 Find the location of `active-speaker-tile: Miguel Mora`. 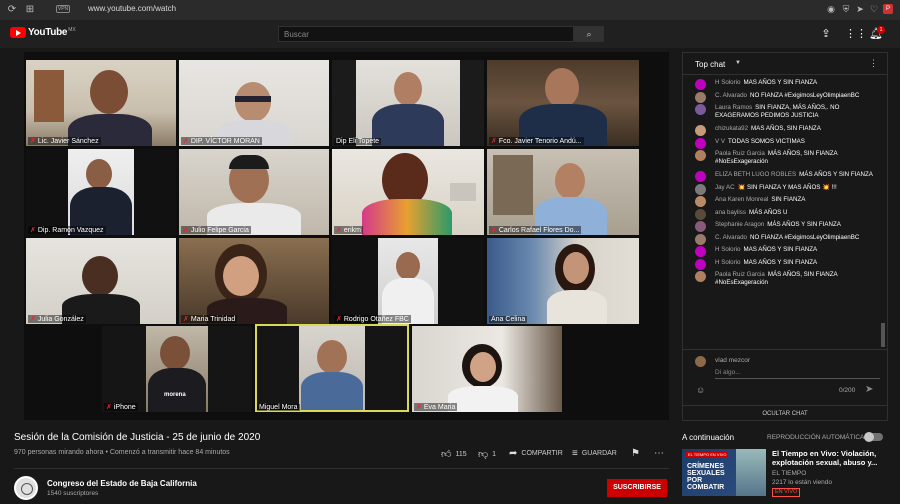

active-speaker-tile: Miguel Mora is located at coordinates (332, 368).